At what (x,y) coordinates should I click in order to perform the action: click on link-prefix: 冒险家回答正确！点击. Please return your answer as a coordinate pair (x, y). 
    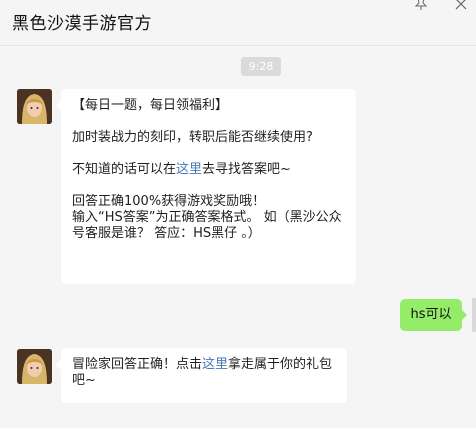
    Looking at the image, I should click on (137, 364).